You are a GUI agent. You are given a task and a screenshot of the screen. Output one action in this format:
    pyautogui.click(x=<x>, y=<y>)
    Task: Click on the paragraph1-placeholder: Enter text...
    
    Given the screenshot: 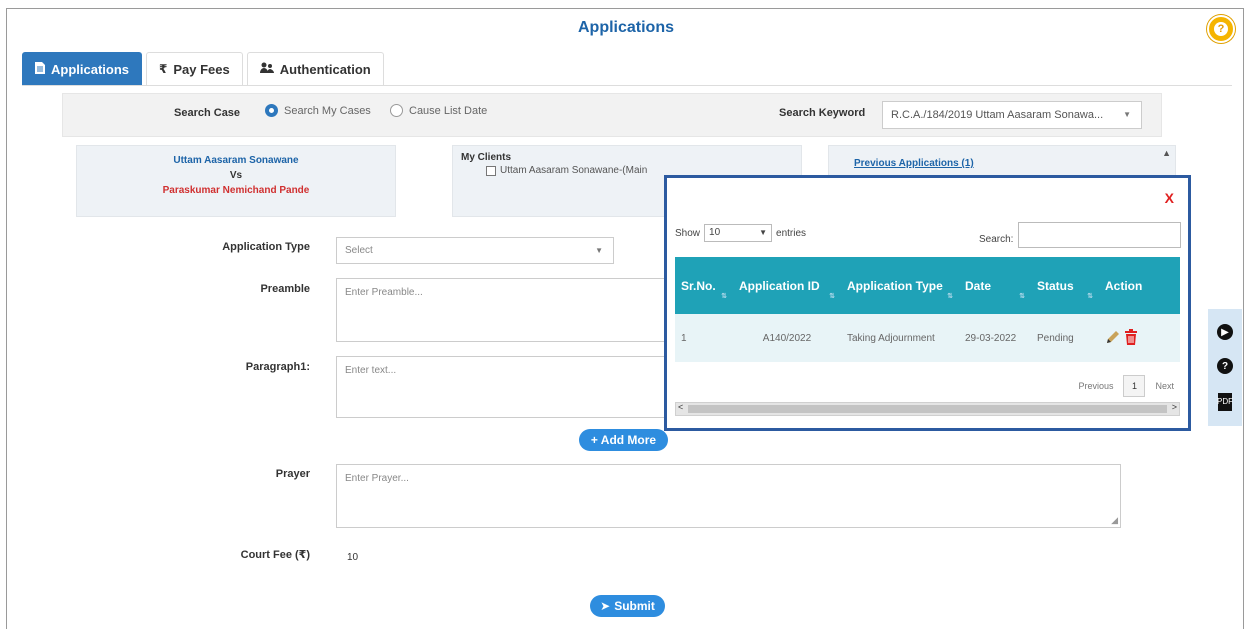 What is the action you would take?
    pyautogui.click(x=371, y=370)
    